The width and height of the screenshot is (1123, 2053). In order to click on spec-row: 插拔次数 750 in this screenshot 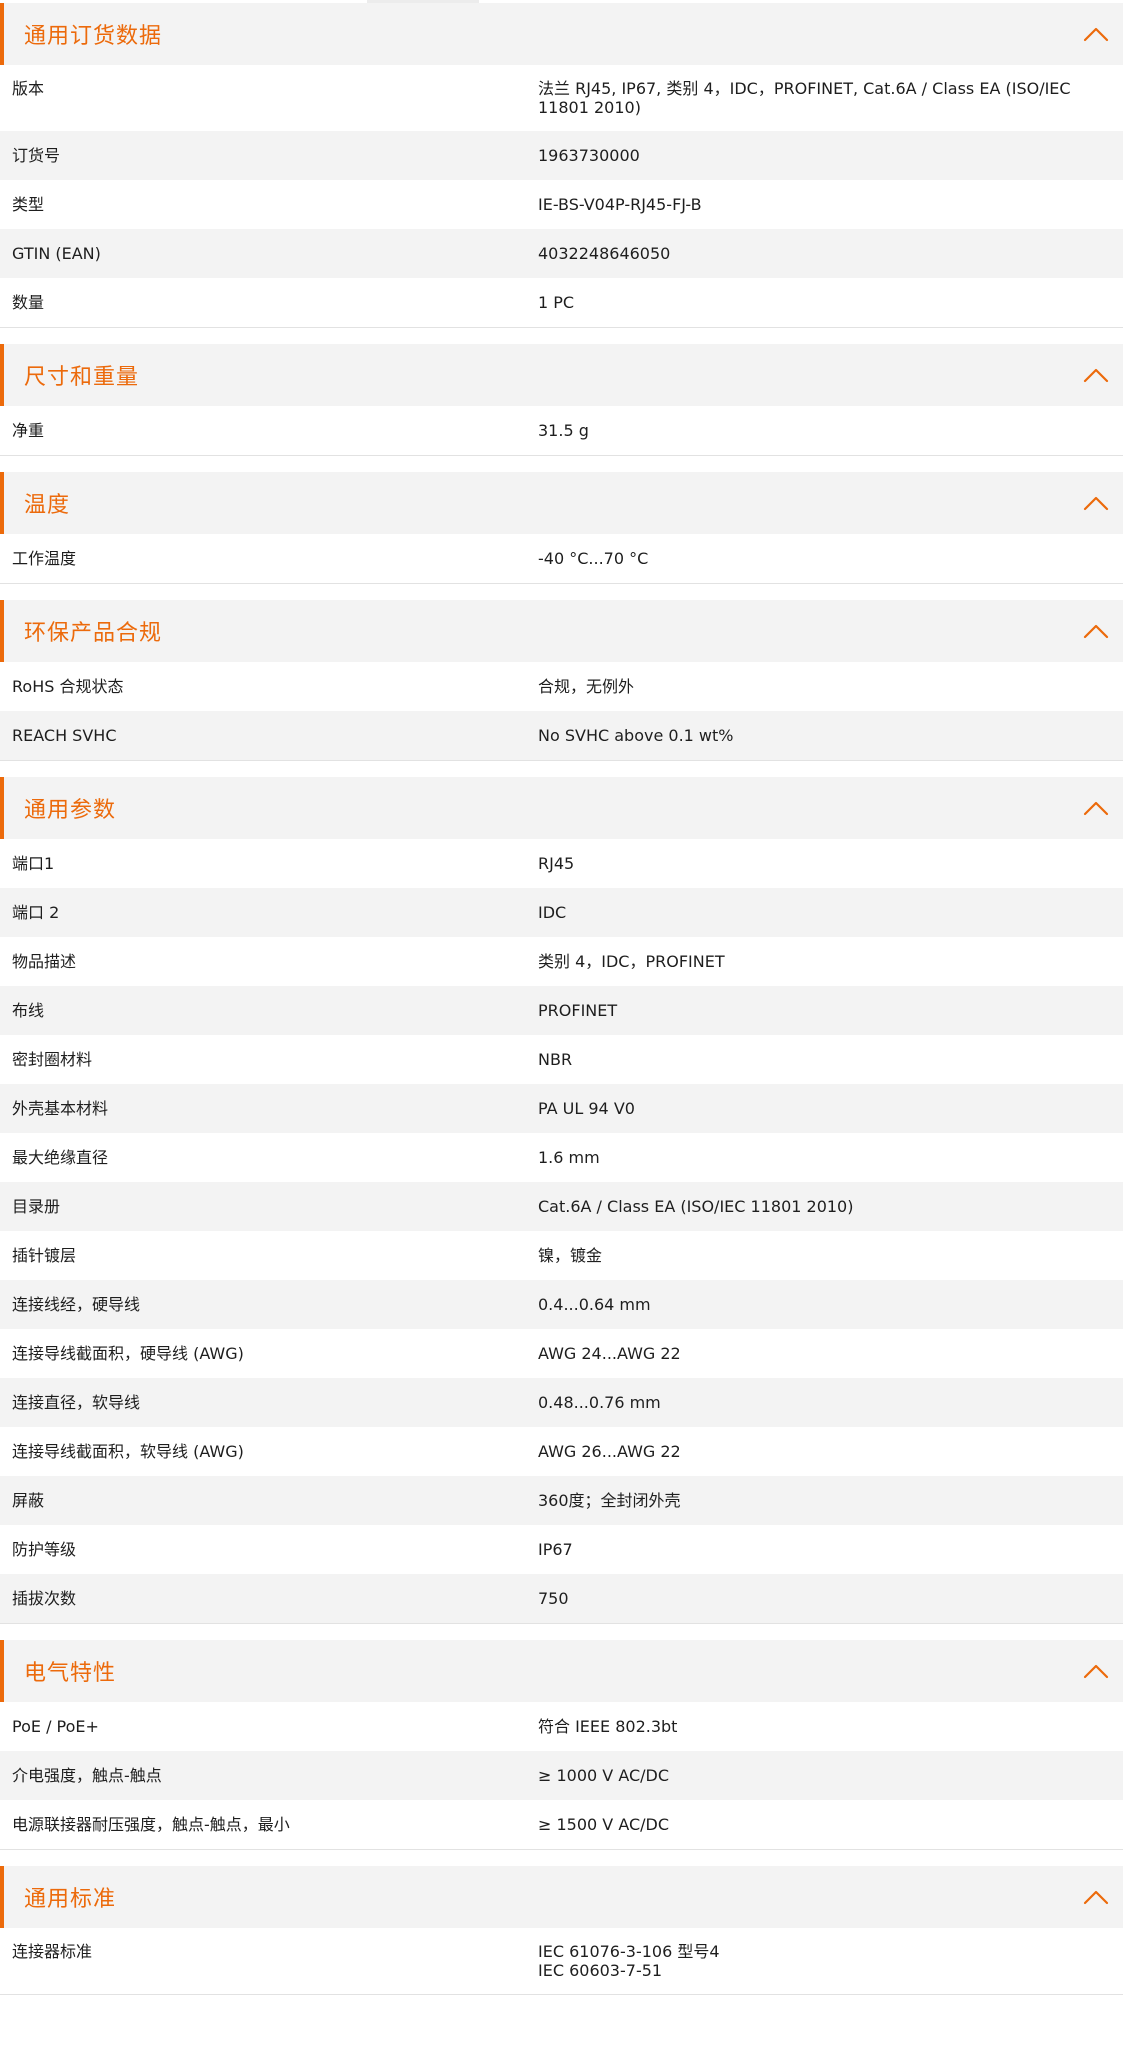, I will do `click(561, 1598)`.